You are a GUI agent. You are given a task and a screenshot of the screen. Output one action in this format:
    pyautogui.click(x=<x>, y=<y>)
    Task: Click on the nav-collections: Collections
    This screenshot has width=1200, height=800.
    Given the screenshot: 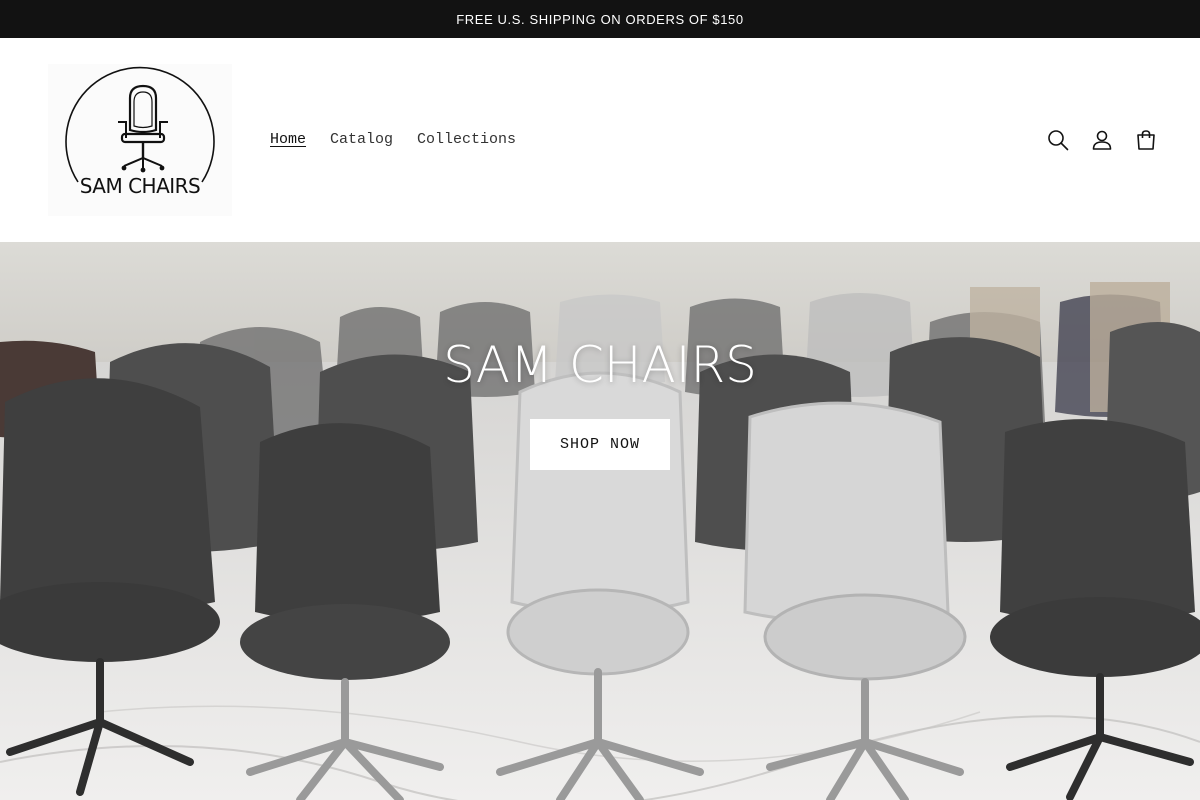 What is the action you would take?
    pyautogui.click(x=466, y=140)
    